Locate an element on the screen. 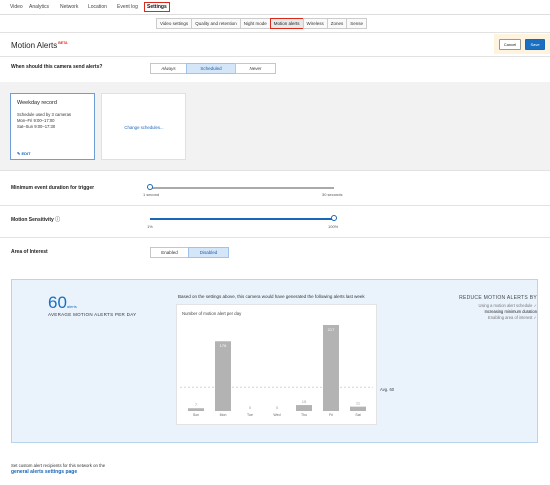  x-tick-label: Wed is located at coordinates (276, 415).